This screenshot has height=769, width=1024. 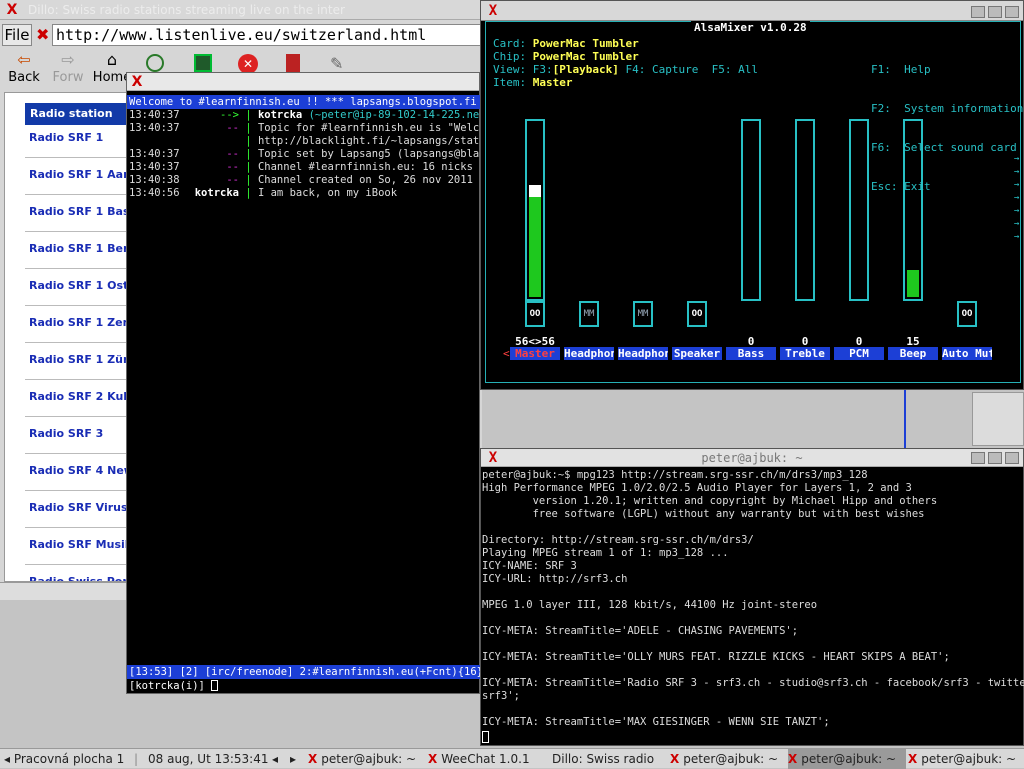 What do you see at coordinates (78, 114) in the screenshot?
I see `station-column-header: Radio station` at bounding box center [78, 114].